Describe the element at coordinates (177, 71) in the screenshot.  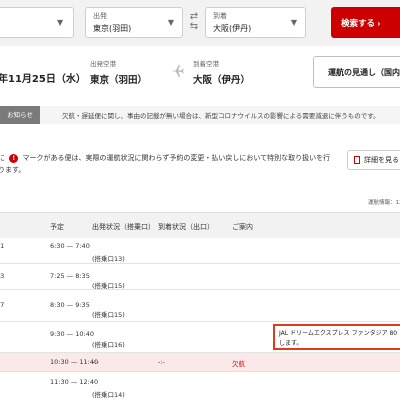
I see `airplane-icon` at that location.